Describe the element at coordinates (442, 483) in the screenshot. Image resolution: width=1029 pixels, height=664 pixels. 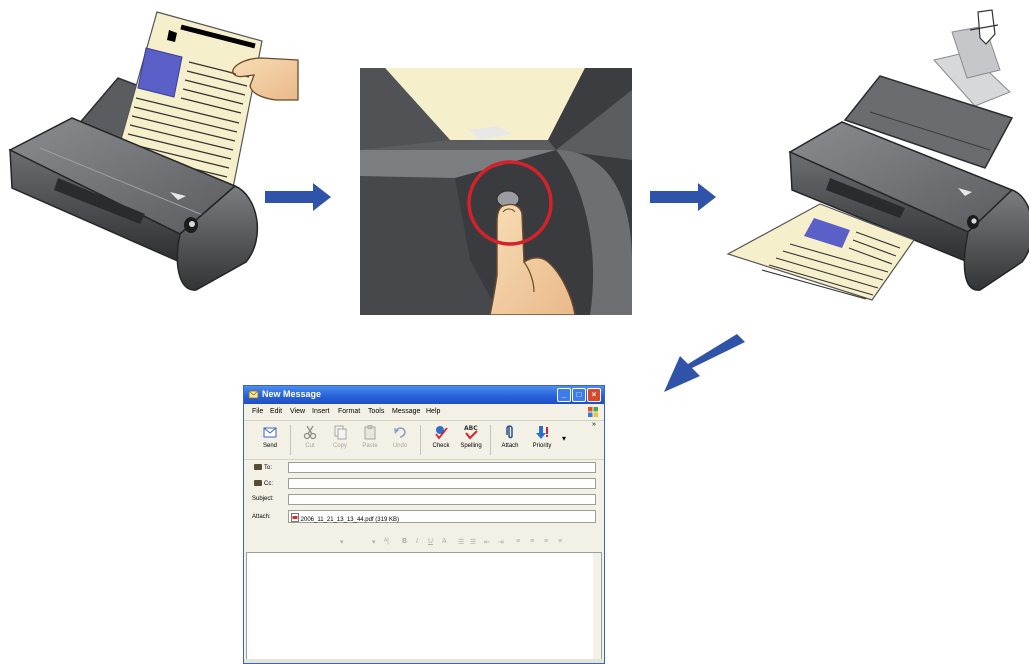
I see `cc-field` at that location.